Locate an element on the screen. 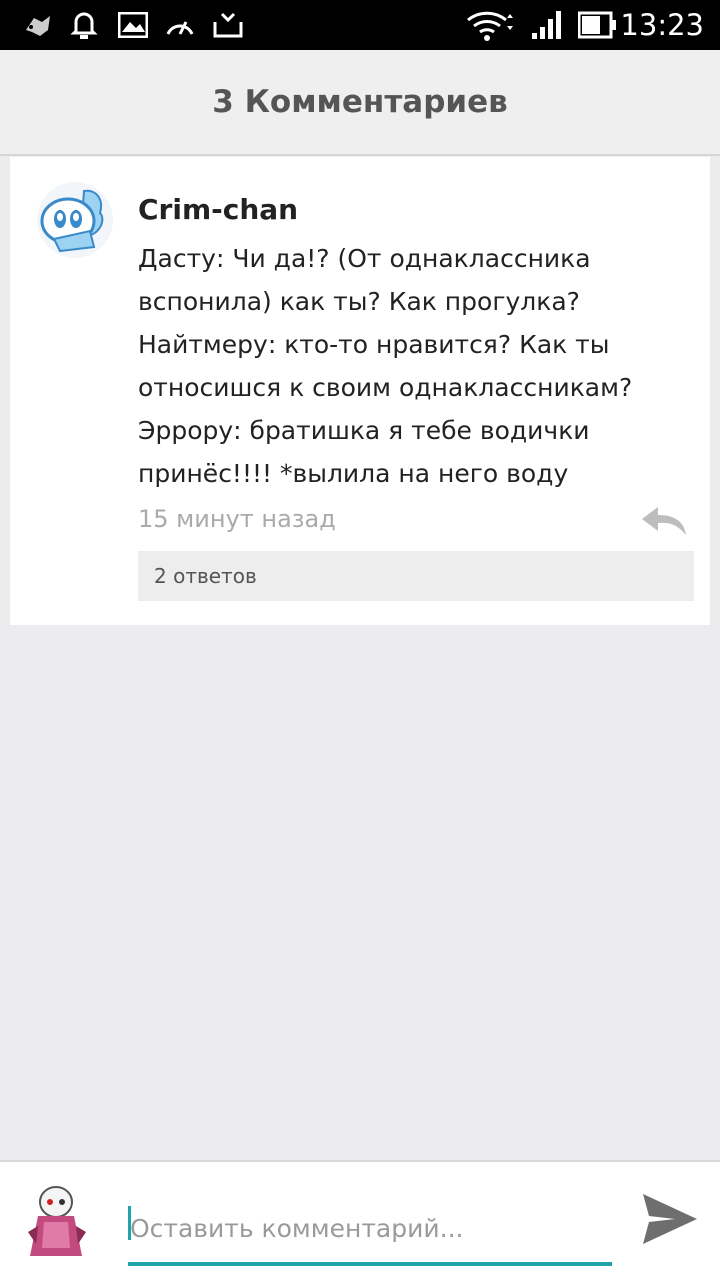  wifi-icon is located at coordinates (490, 25).